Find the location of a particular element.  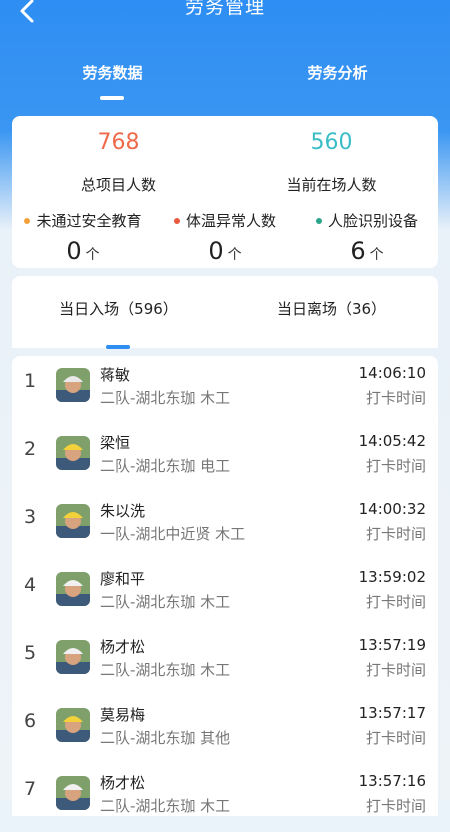

stat-label: 体温异常人数 is located at coordinates (230, 221).